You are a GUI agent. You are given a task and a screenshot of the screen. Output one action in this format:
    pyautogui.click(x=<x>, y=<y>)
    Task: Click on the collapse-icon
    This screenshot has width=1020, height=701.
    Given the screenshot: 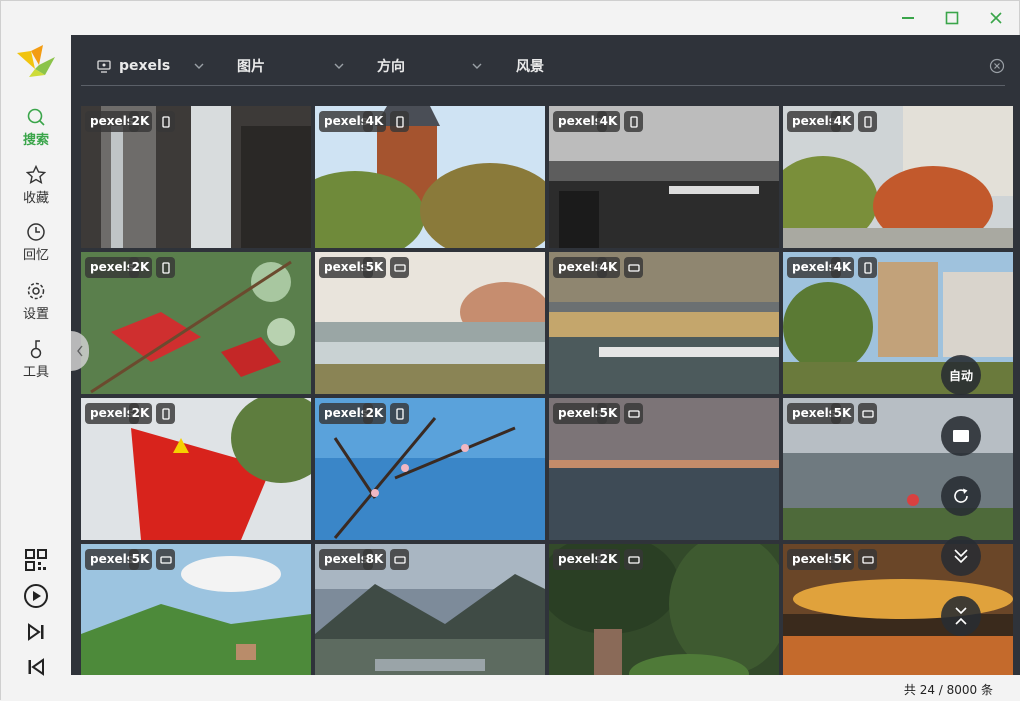 What is the action you would take?
    pyautogui.click(x=961, y=616)
    